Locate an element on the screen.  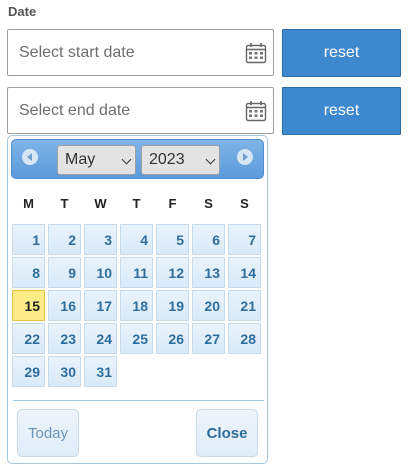
close-button: Close is located at coordinates (227, 433).